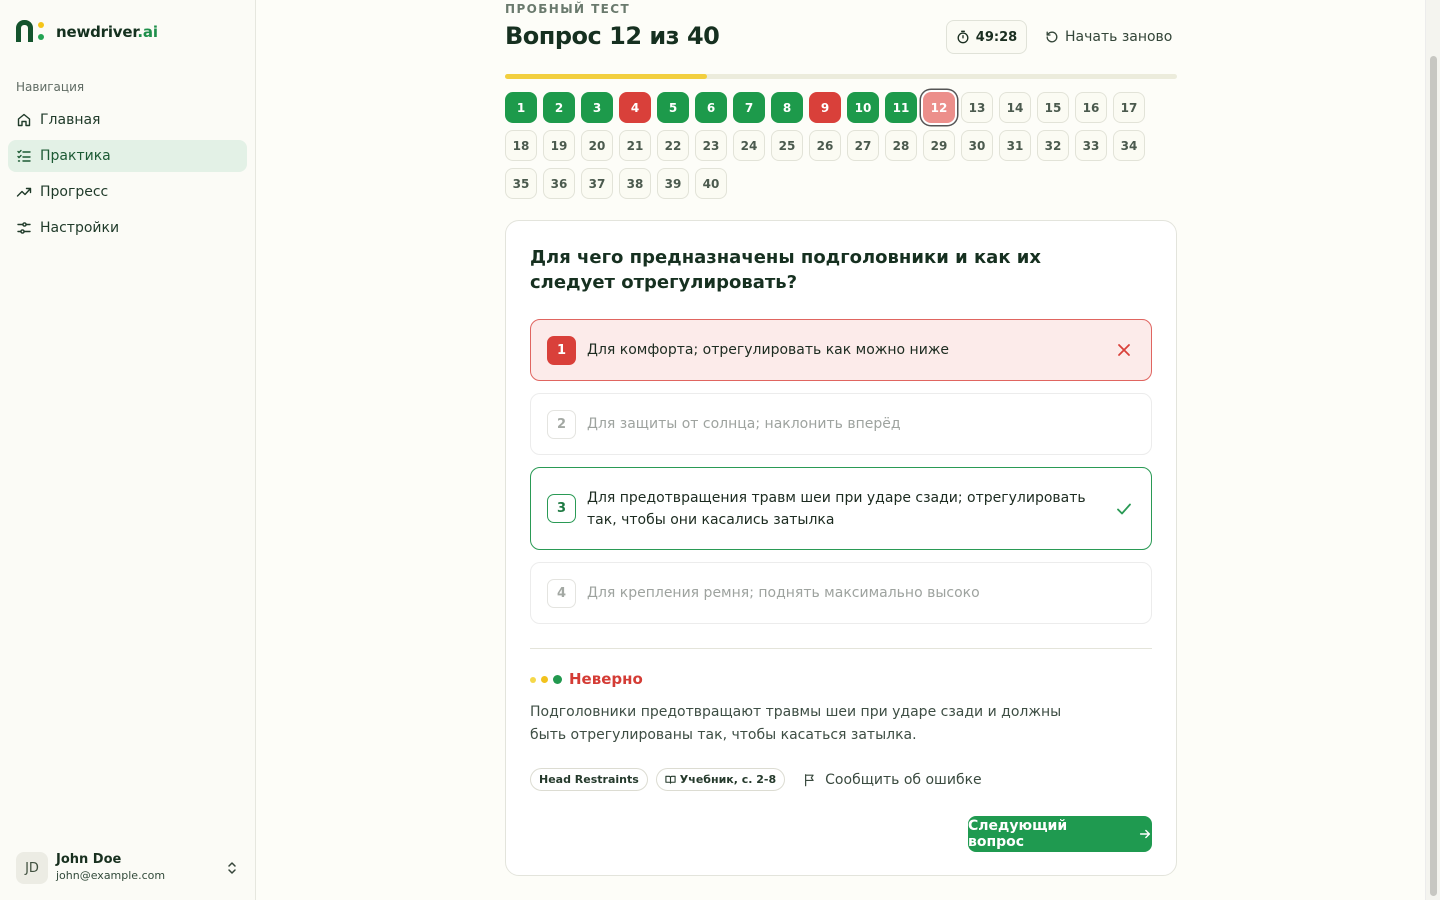 This screenshot has height=900, width=1440. Describe the element at coordinates (1108, 37) in the screenshot. I see `restart-button: Начать заново` at that location.